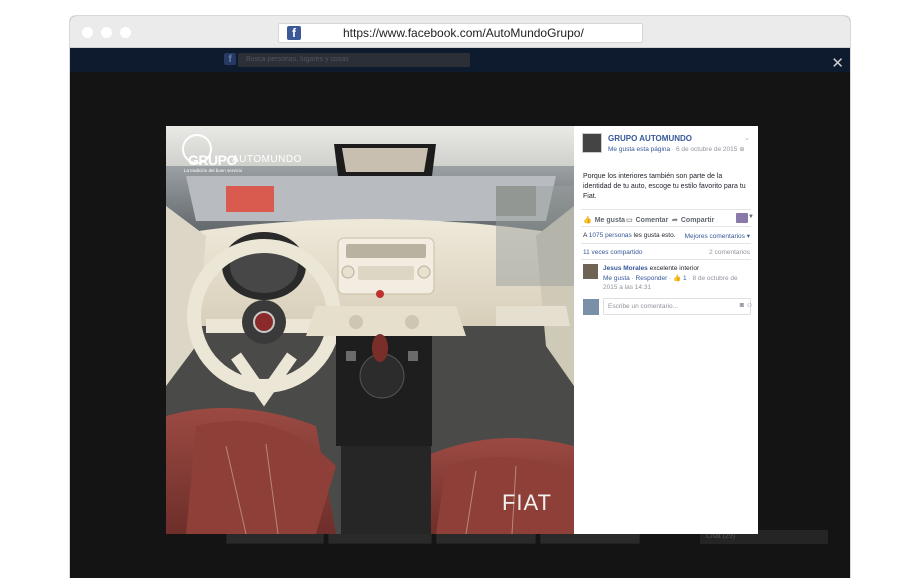 This screenshot has height=578, width=924. Describe the element at coordinates (592, 143) in the screenshot. I see `page-avatar` at that location.